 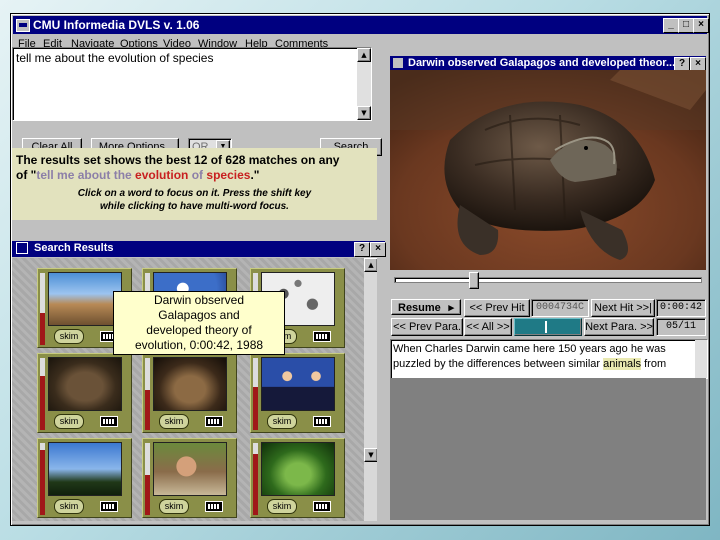 I want to click on transcript-scrollbar, so click(x=701, y=359).